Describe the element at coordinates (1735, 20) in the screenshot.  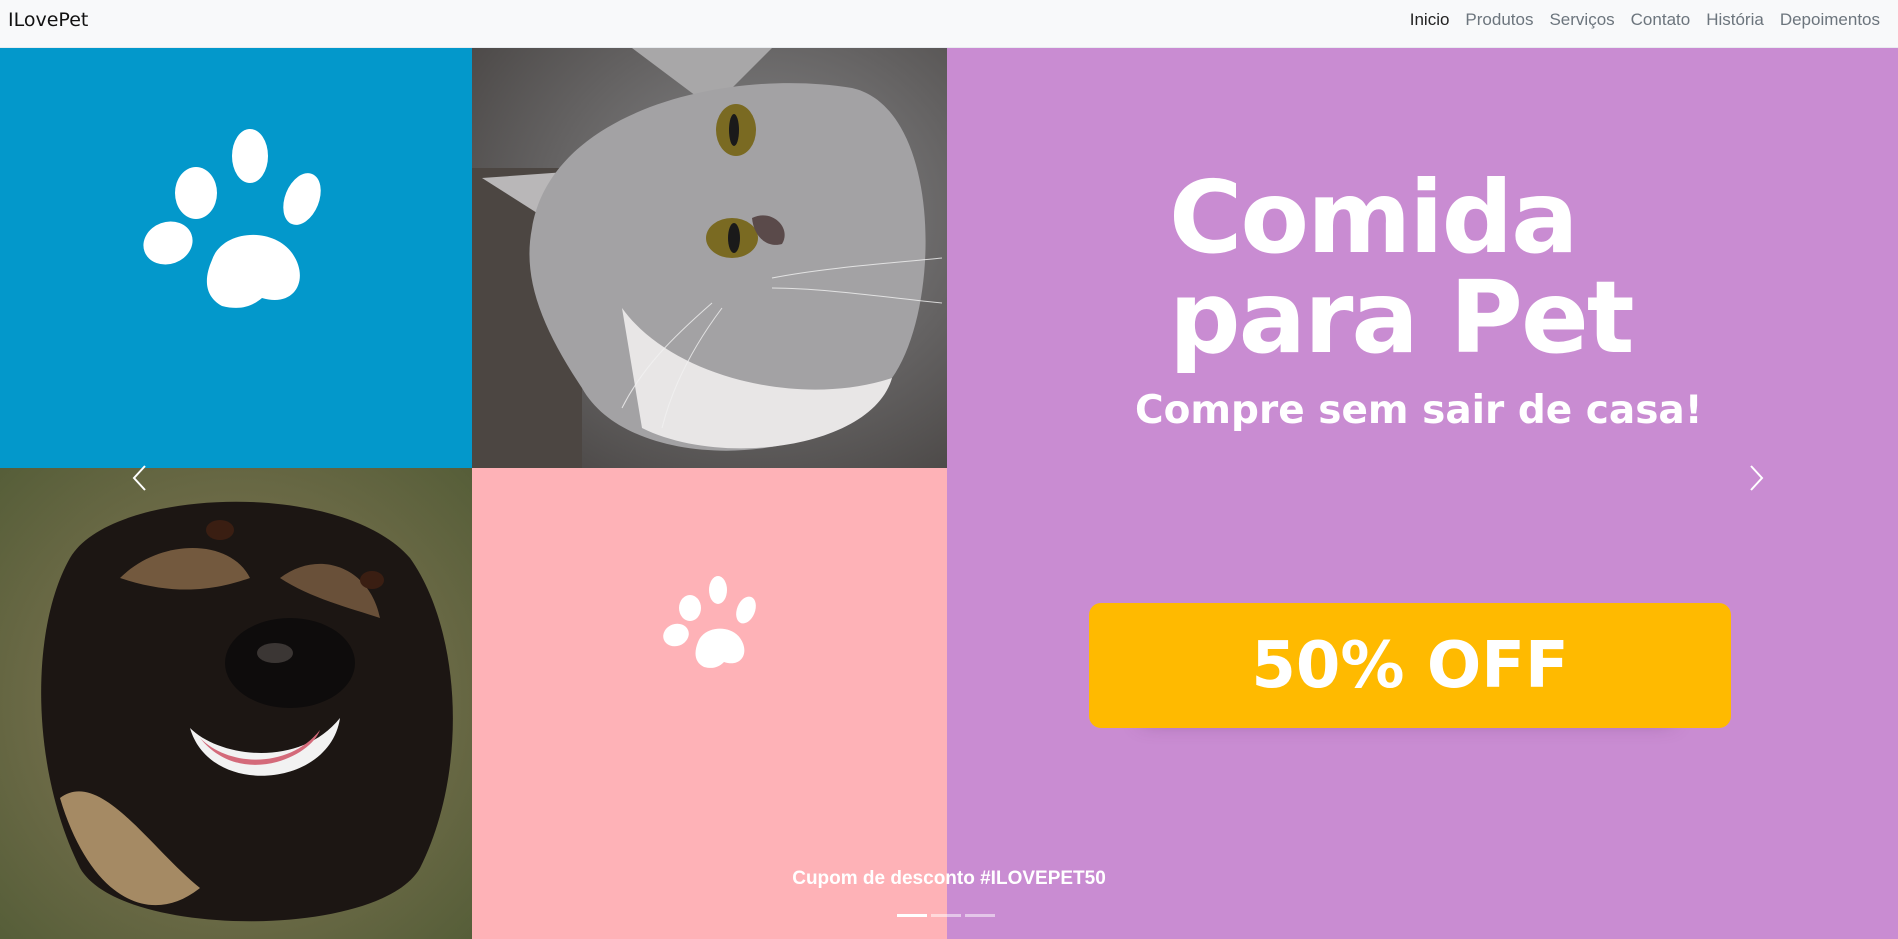
I see `nav-item-historia: História` at that location.